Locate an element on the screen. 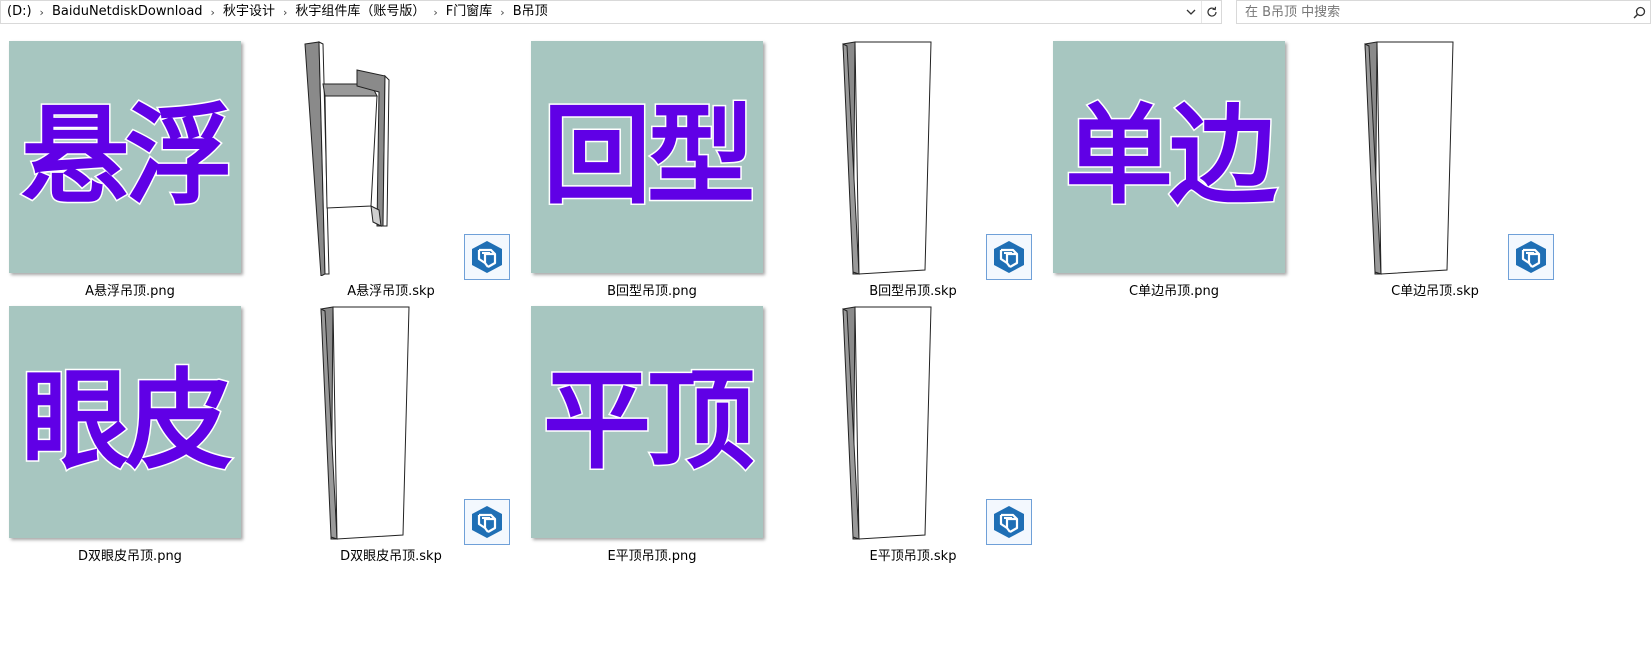 The width and height of the screenshot is (1651, 653). file-item: 悬浮 A悬浮吊顶.png is located at coordinates (130, 170).